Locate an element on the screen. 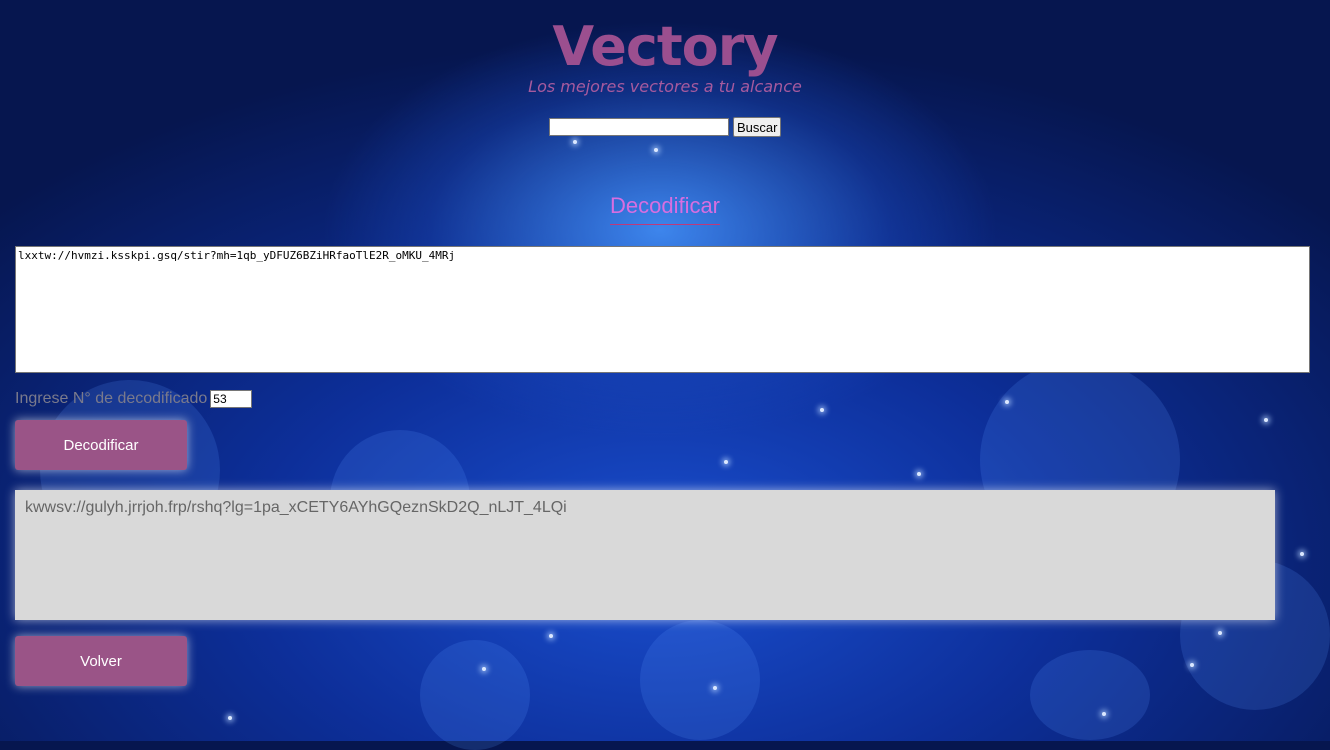  page-title: Decodificar is located at coordinates (665, 209).